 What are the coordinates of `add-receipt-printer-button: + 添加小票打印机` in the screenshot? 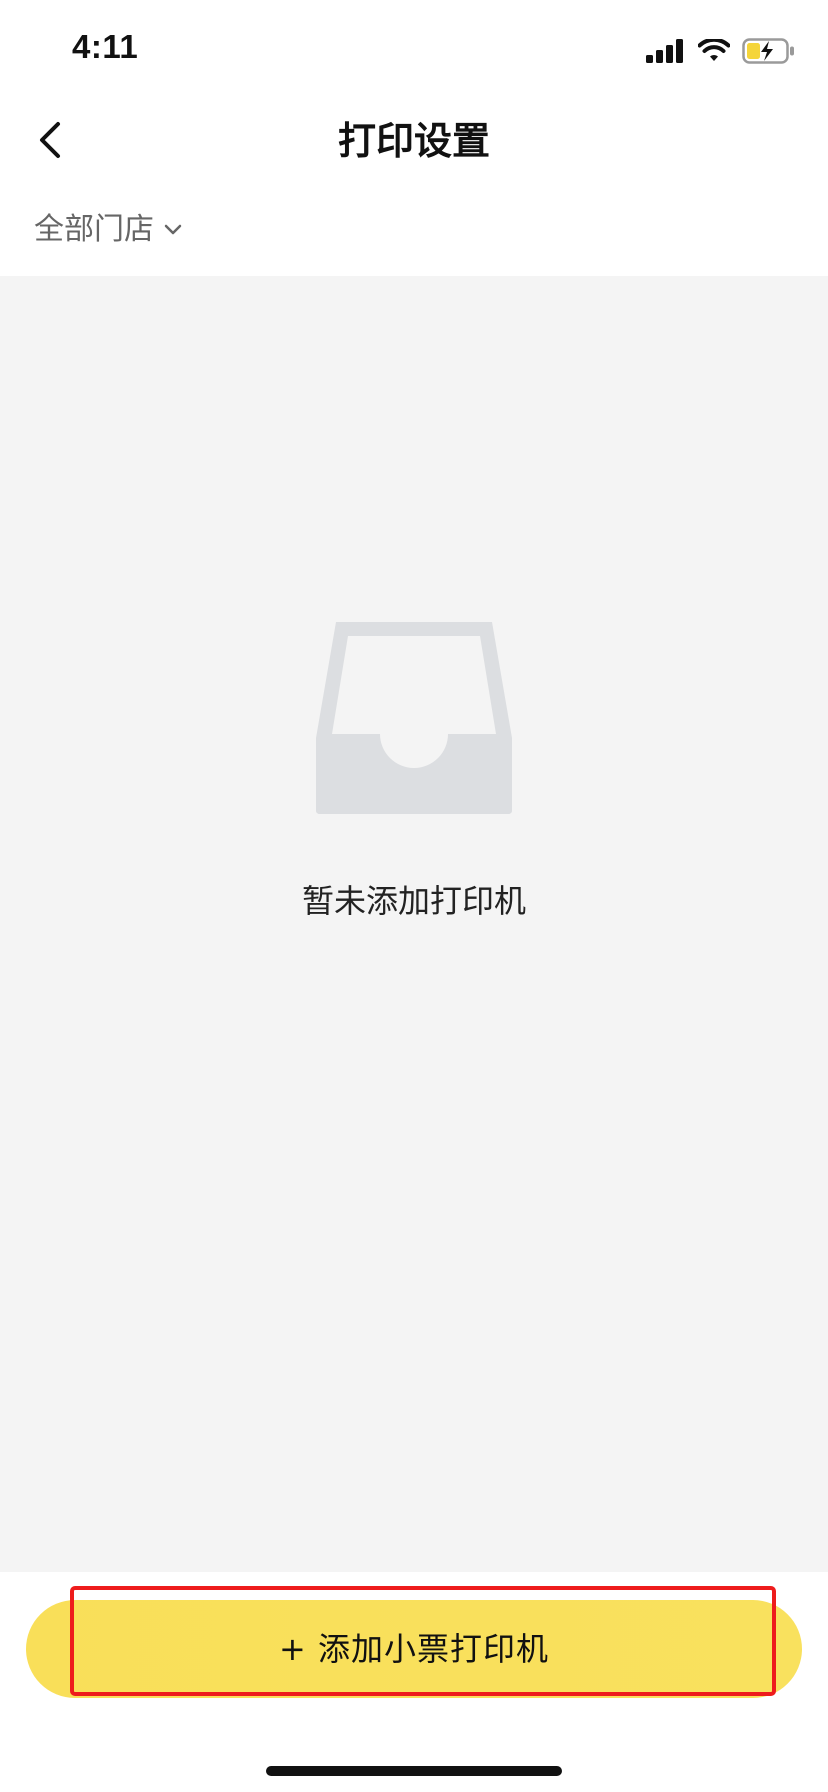 It's located at (414, 1649).